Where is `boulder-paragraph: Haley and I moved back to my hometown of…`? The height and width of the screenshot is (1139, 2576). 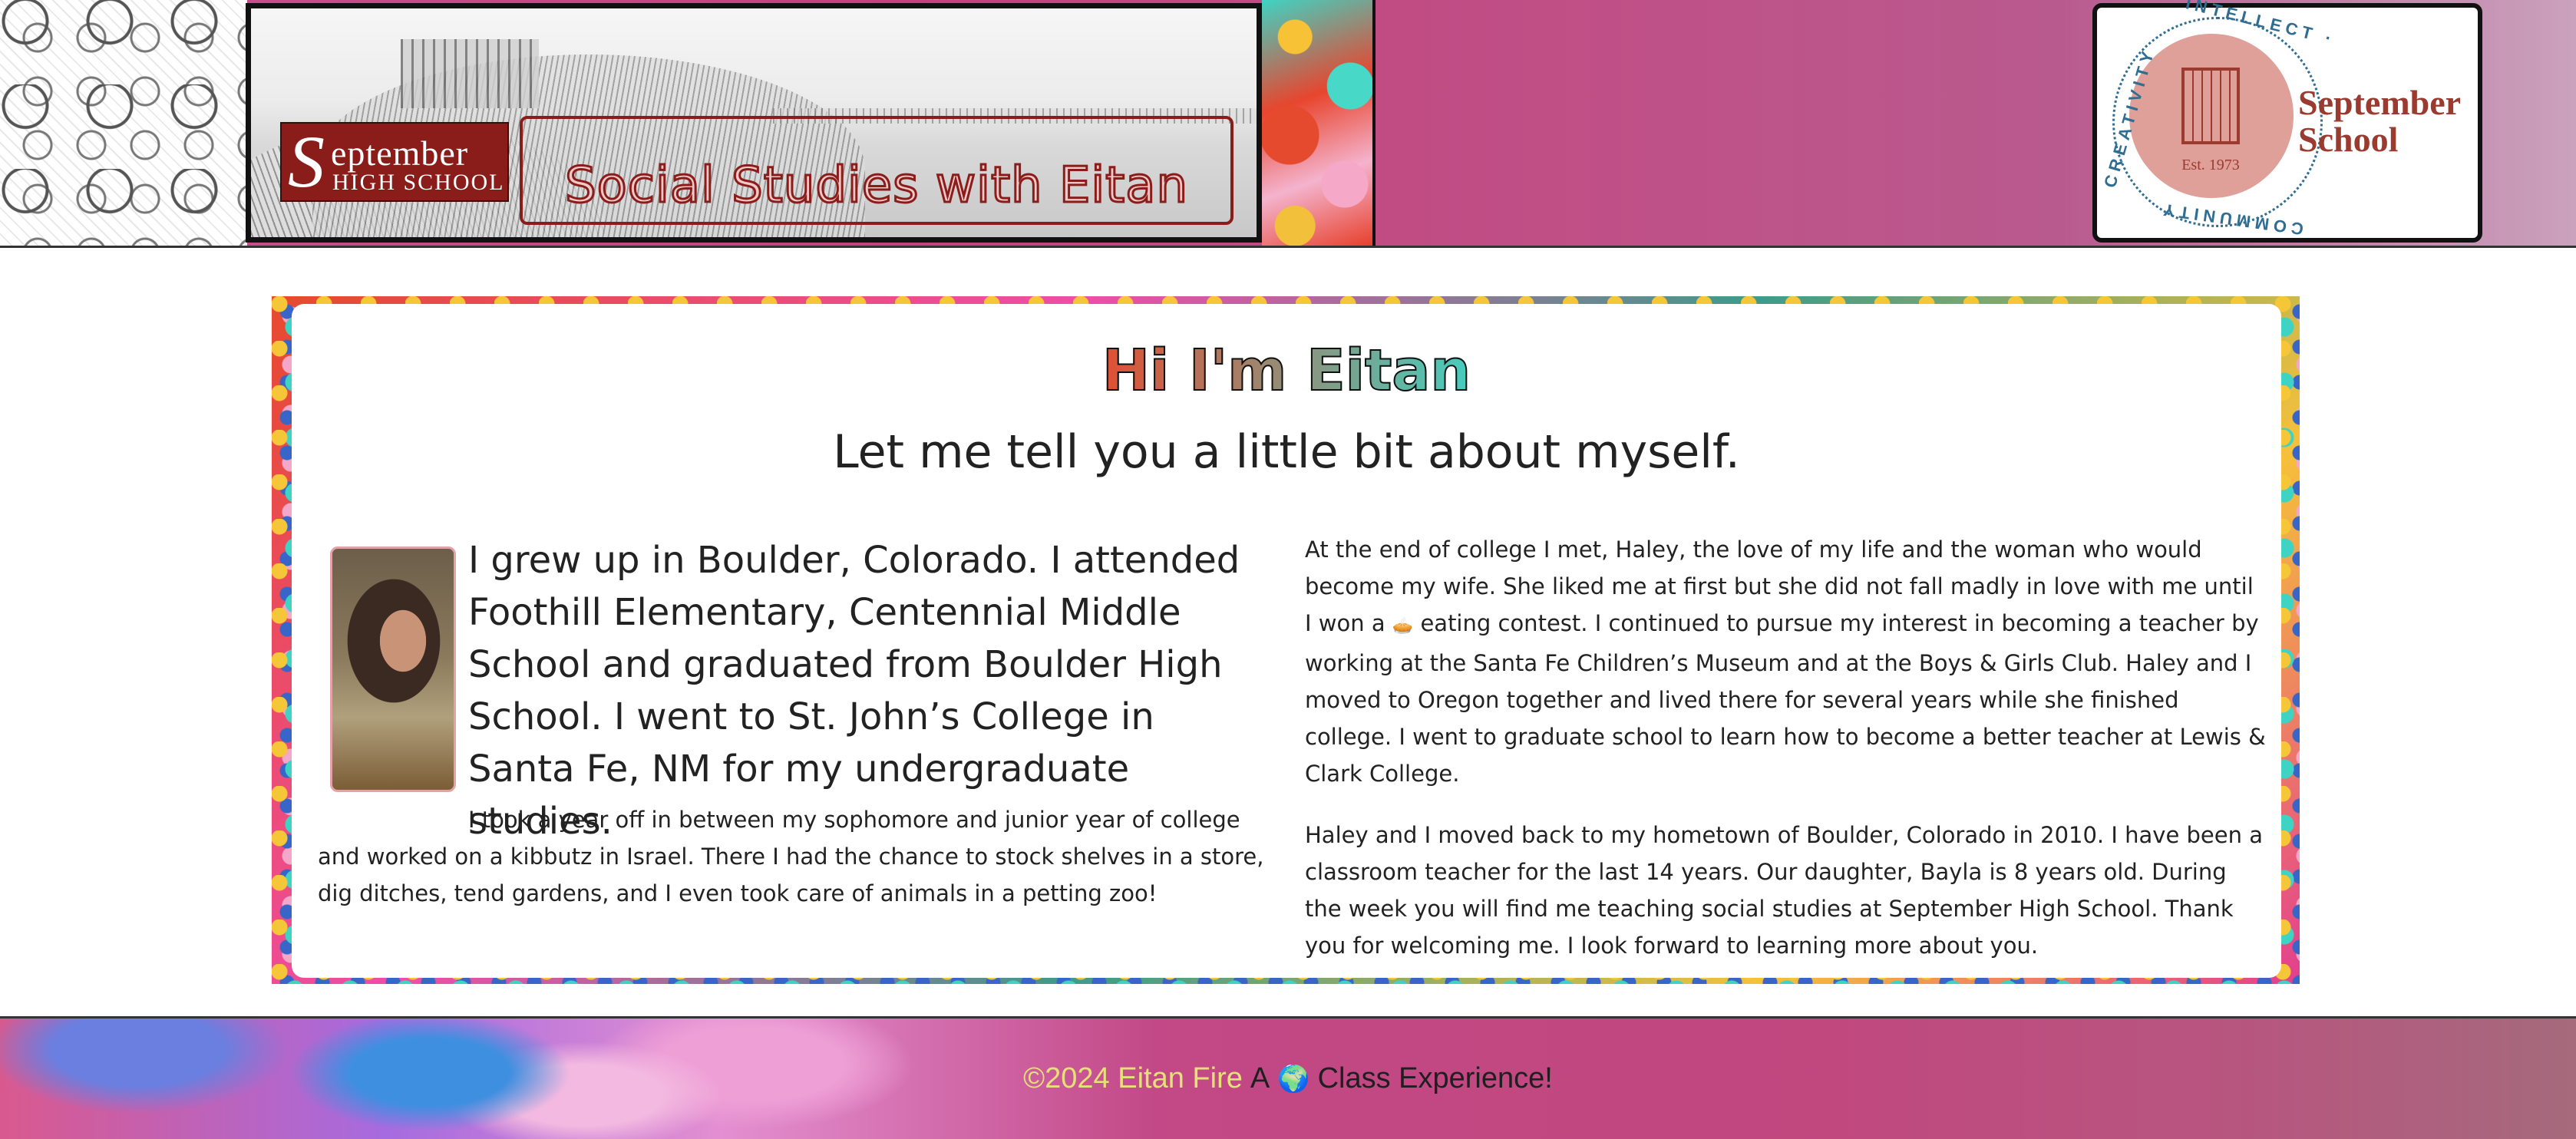
boulder-paragraph: Haley and I moved back to my hometown of… is located at coordinates (1784, 891).